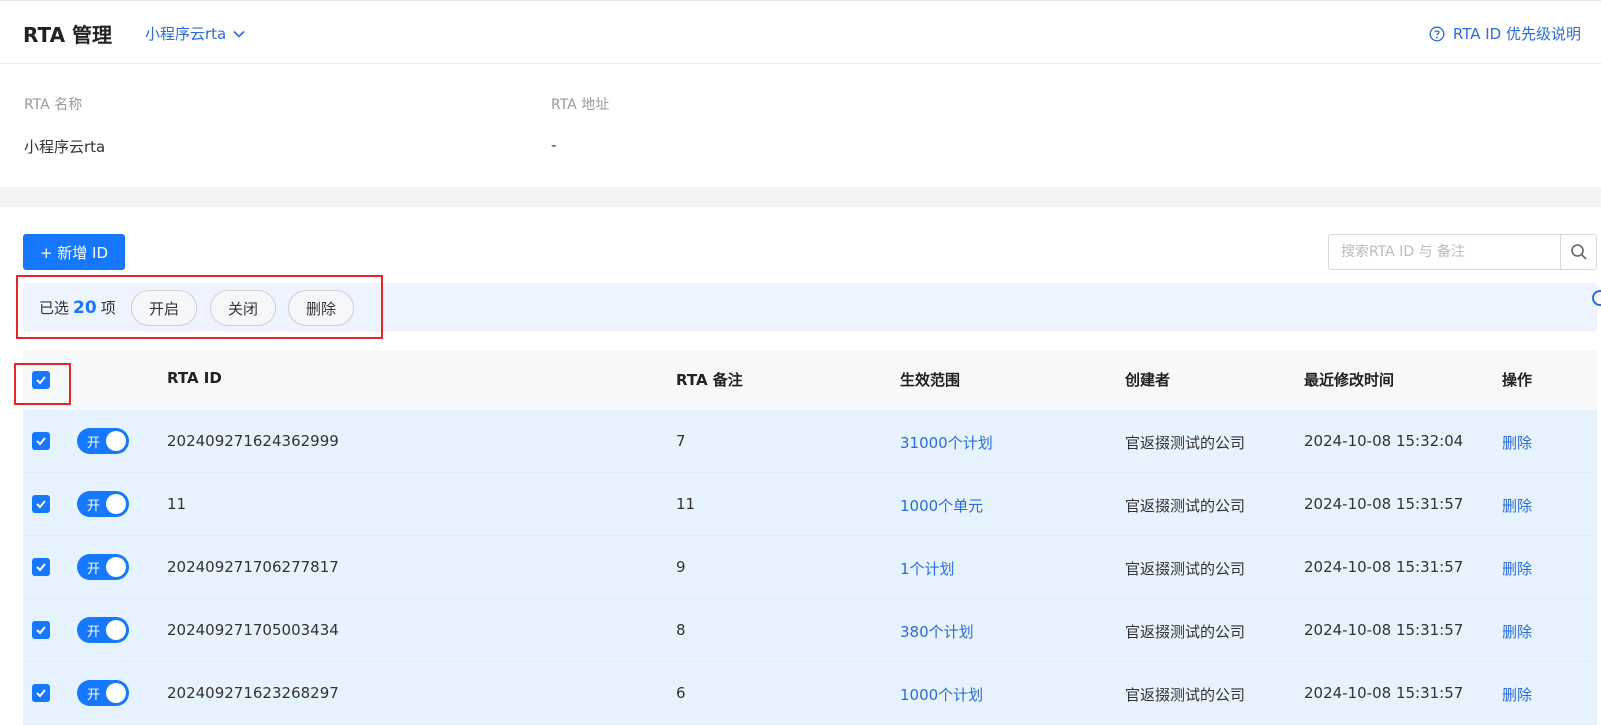 The width and height of the screenshot is (1601, 725). I want to click on cell-rta-id: 202409271706277817, so click(253, 567).